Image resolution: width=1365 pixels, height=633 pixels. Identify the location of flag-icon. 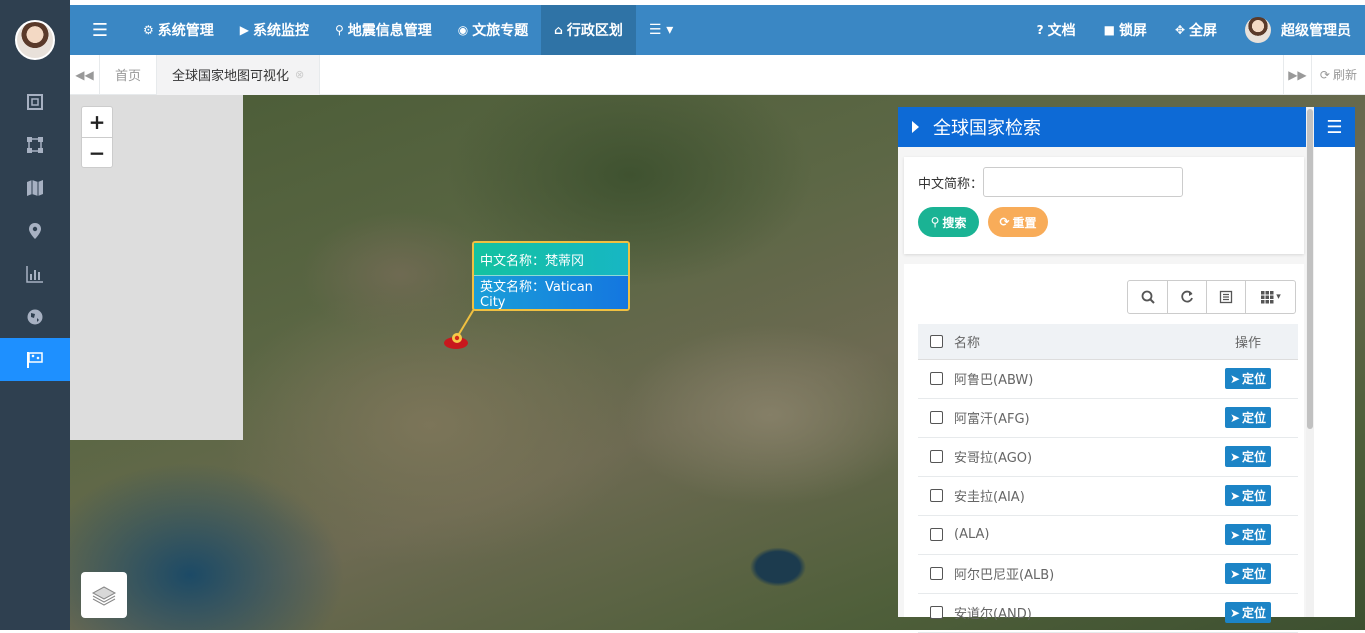
(35, 359).